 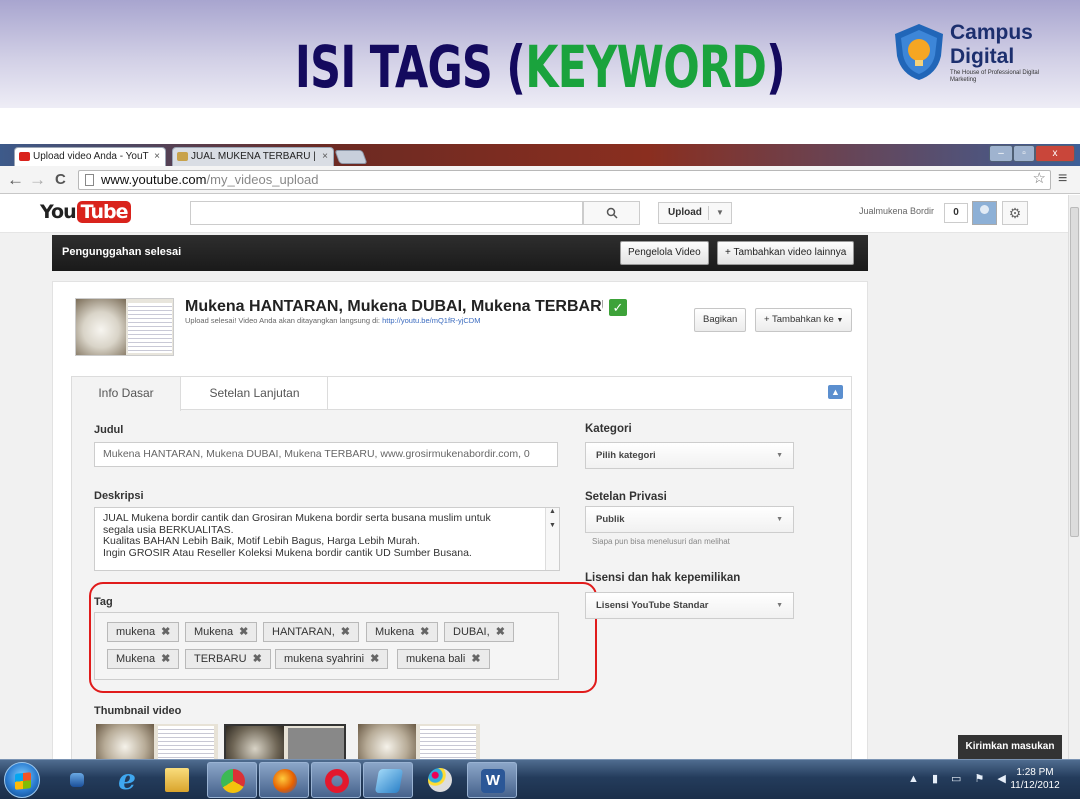 What do you see at coordinates (37, 180) in the screenshot?
I see `forward-arrow-icon: →` at bounding box center [37, 180].